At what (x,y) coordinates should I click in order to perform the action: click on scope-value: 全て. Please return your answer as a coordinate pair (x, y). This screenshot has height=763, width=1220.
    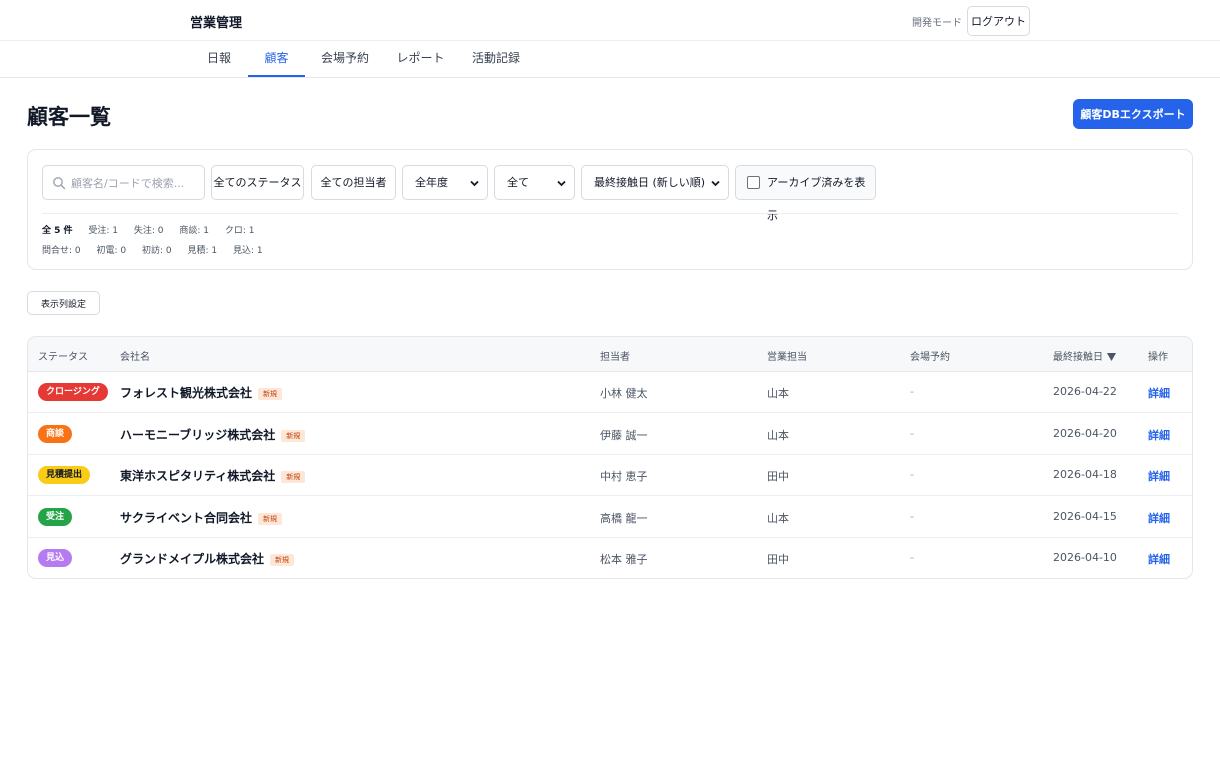
    Looking at the image, I should click on (518, 182).